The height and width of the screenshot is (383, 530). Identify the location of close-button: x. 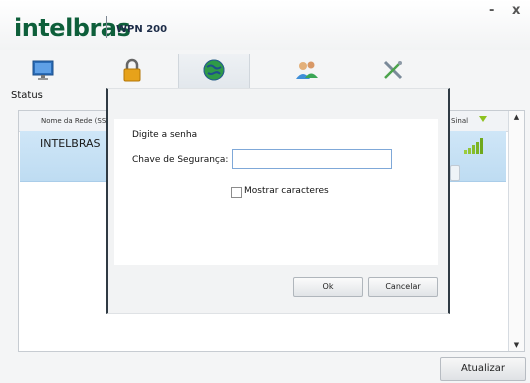
(516, 10).